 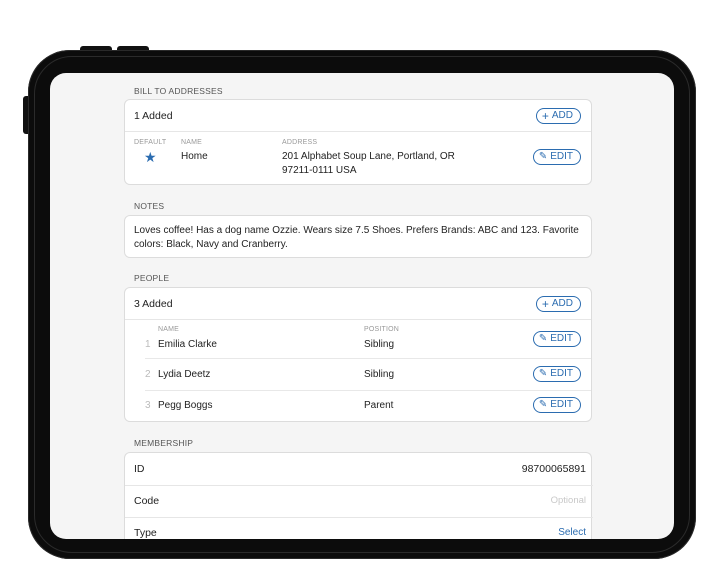 What do you see at coordinates (148, 405) in the screenshot?
I see `person-index: 3` at bounding box center [148, 405].